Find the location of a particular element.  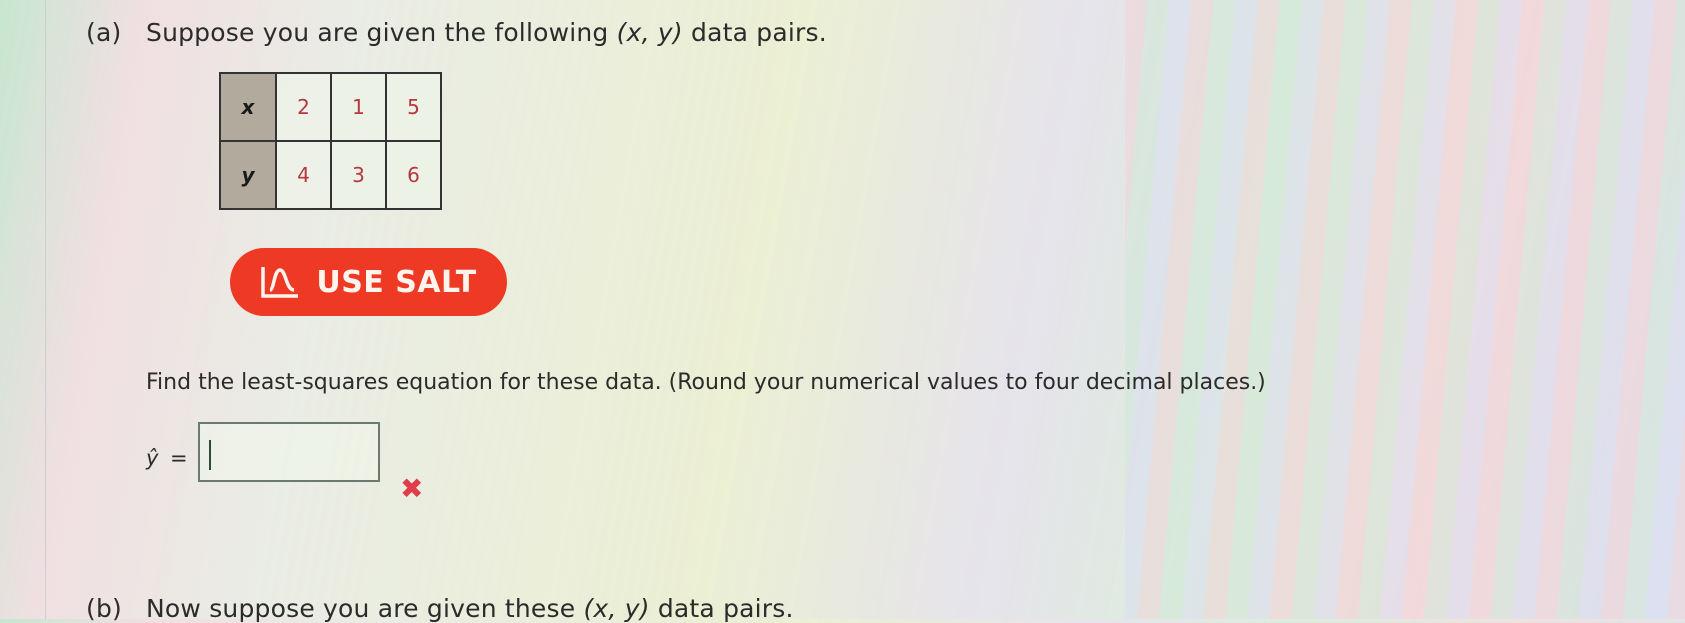

prompt-text-end: data pairs. is located at coordinates (754, 32).